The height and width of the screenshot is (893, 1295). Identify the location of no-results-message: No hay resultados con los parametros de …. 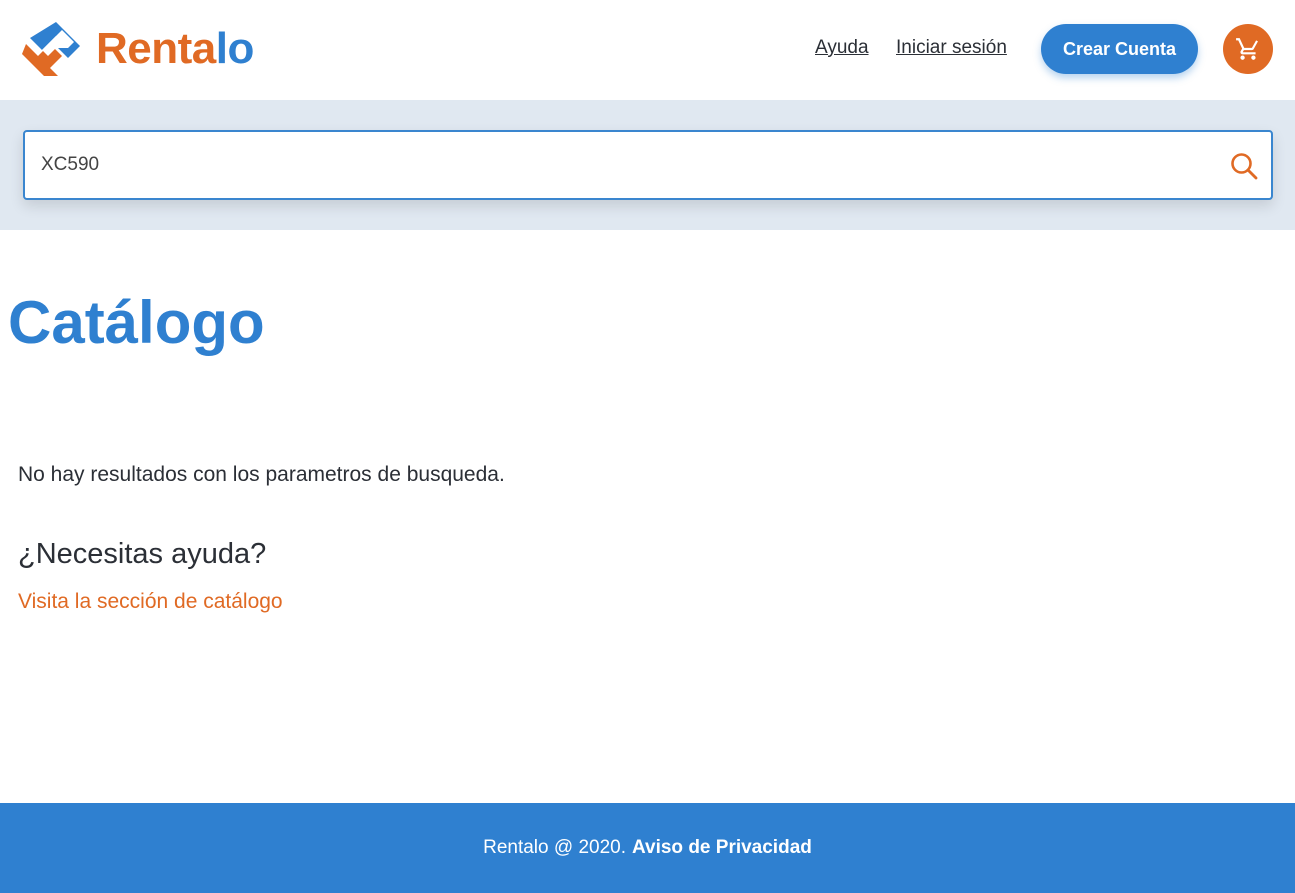
(261, 474).